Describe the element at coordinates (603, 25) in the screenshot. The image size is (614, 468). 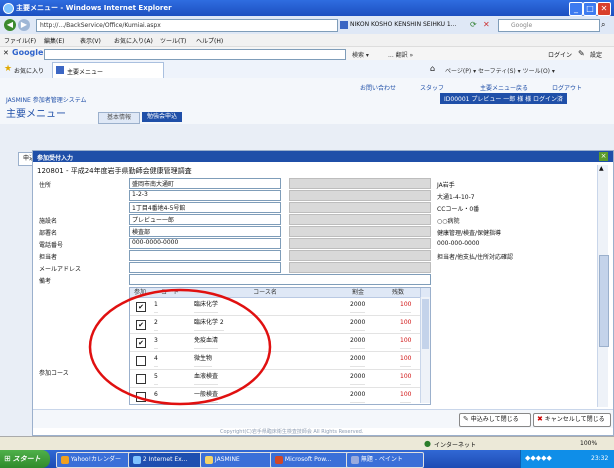
I see `search-icon: ⌕` at that location.